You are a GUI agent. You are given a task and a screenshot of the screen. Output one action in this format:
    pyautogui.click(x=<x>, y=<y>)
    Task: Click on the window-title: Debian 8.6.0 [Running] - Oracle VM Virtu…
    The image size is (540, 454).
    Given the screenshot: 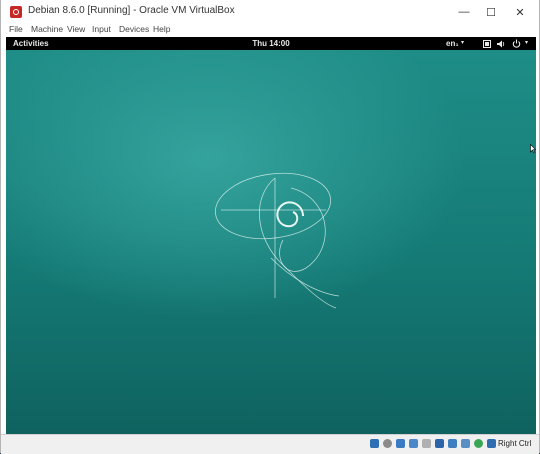 What is the action you would take?
    pyautogui.click(x=131, y=10)
    